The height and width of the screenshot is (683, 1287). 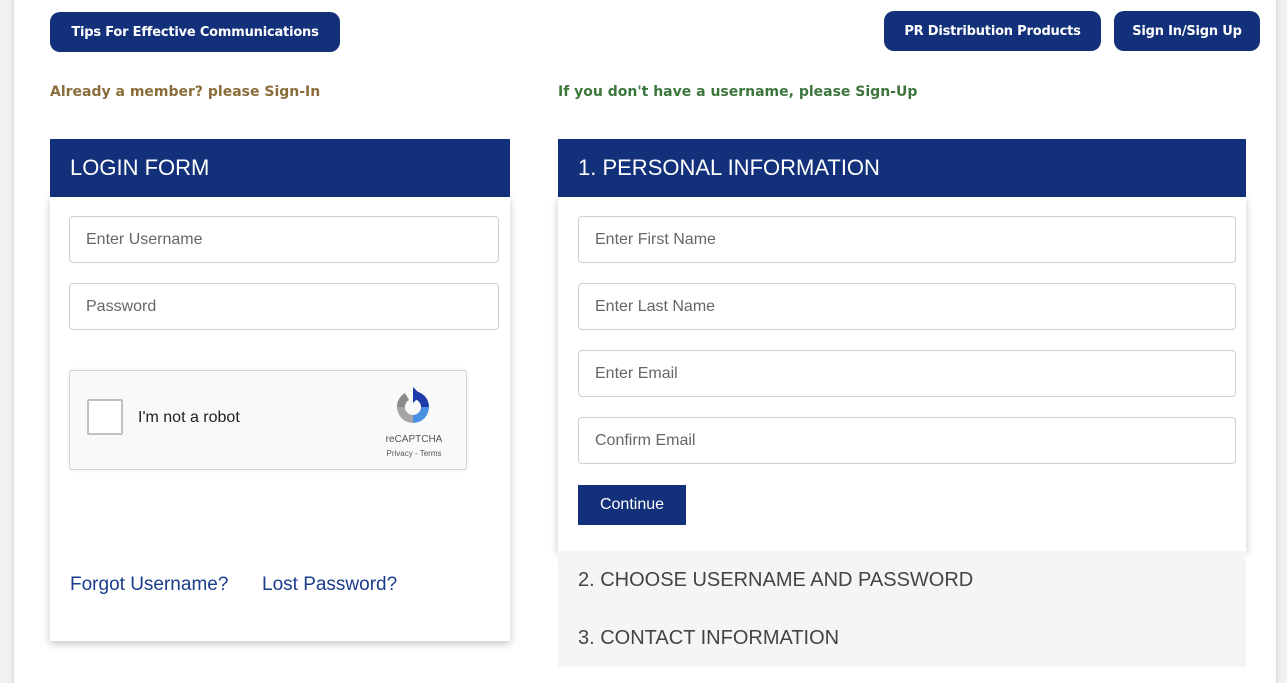 What do you see at coordinates (992, 31) in the screenshot?
I see `pr-distribution-products-button: PR Distribution Products` at bounding box center [992, 31].